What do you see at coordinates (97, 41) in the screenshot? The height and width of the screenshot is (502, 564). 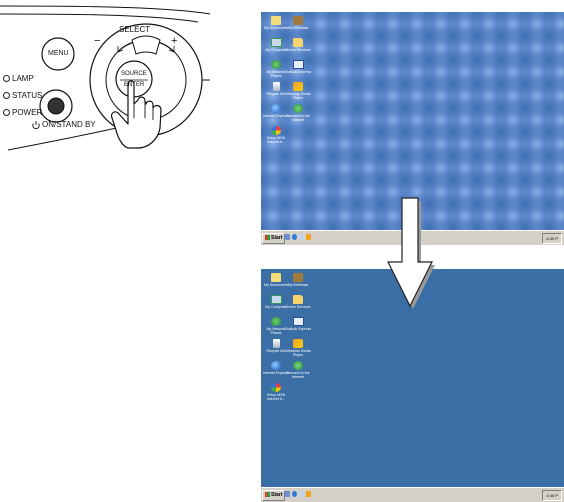 I see `select-minus-label: −` at bounding box center [97, 41].